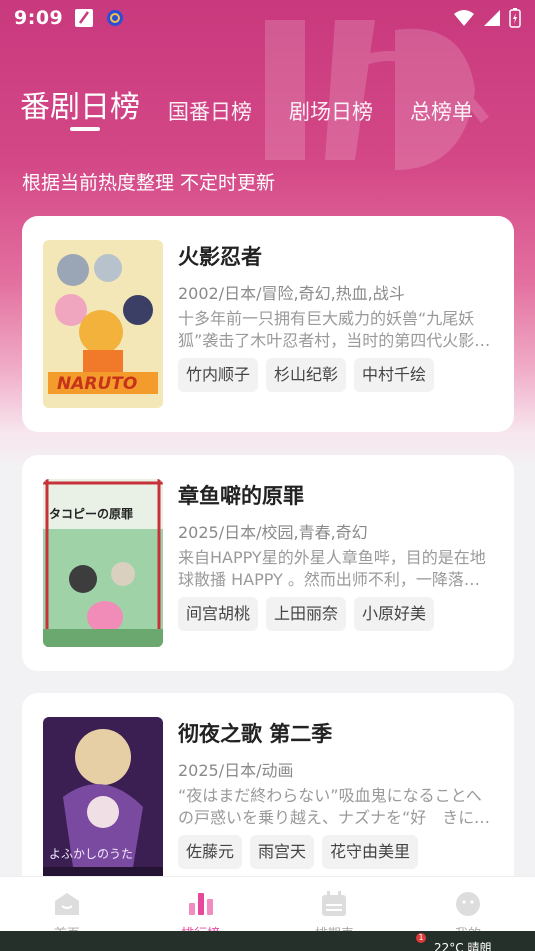  What do you see at coordinates (464, 18) in the screenshot?
I see `wifi-icon` at bounding box center [464, 18].